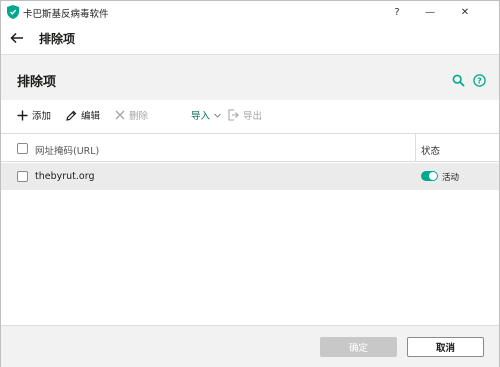  Describe the element at coordinates (139, 116) in the screenshot. I see `delete-label: 删除` at that location.